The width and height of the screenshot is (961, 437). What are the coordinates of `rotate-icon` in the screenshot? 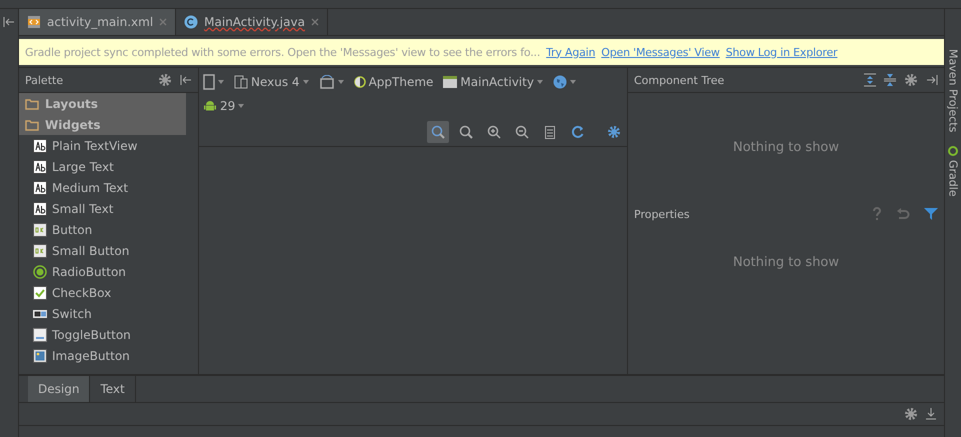 It's located at (326, 82).